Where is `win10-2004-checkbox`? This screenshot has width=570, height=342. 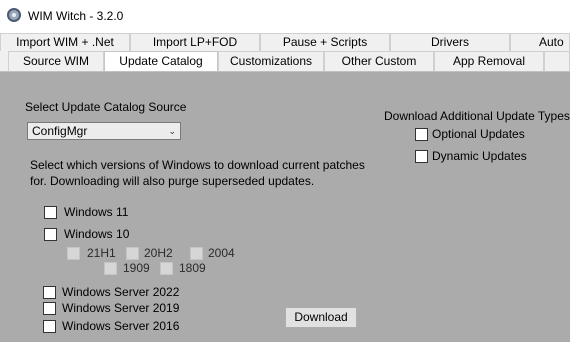 win10-2004-checkbox is located at coordinates (196, 253).